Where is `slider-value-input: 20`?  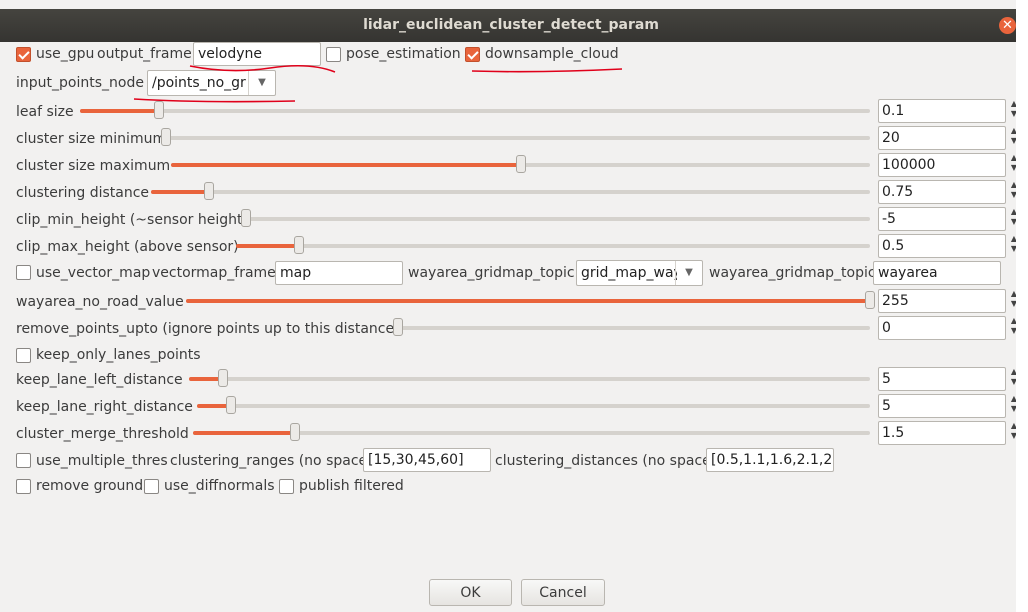
slider-value-input: 20 is located at coordinates (942, 138).